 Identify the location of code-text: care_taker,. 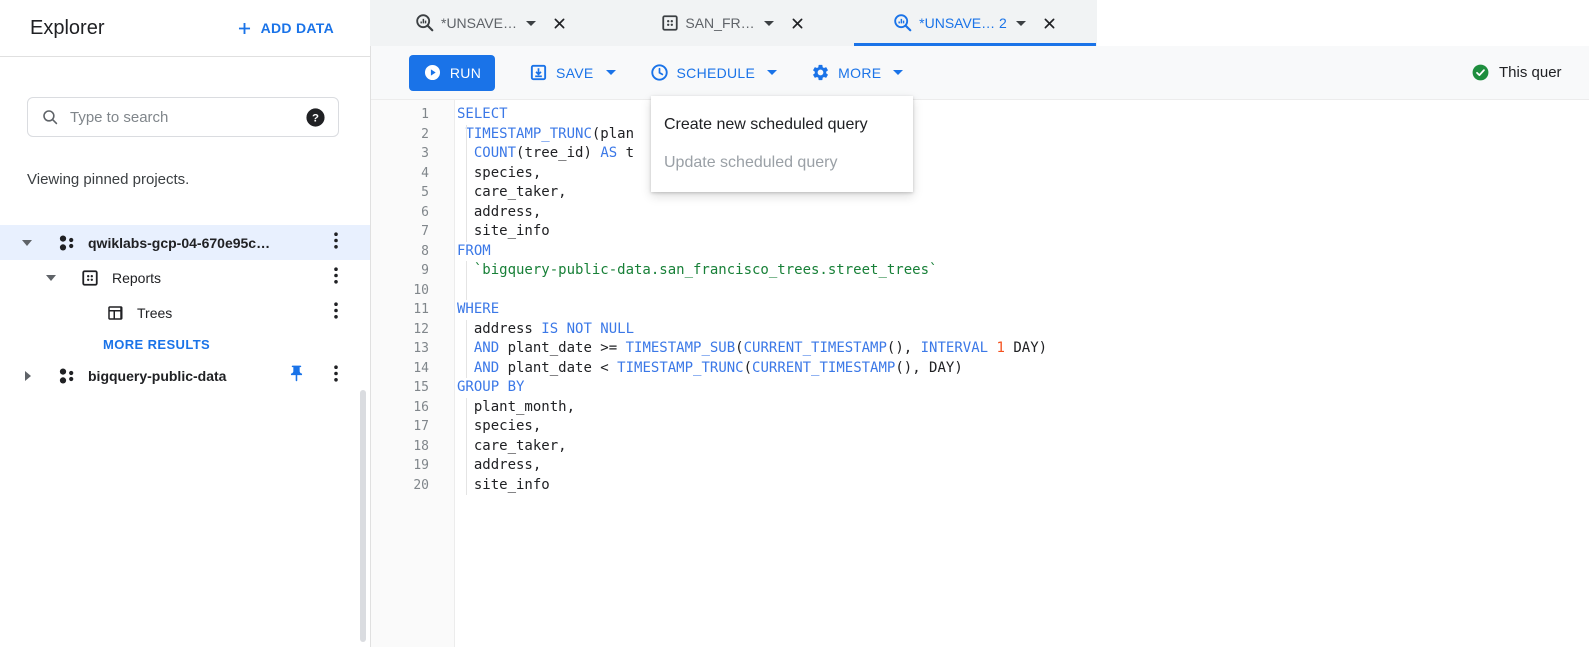
(512, 446).